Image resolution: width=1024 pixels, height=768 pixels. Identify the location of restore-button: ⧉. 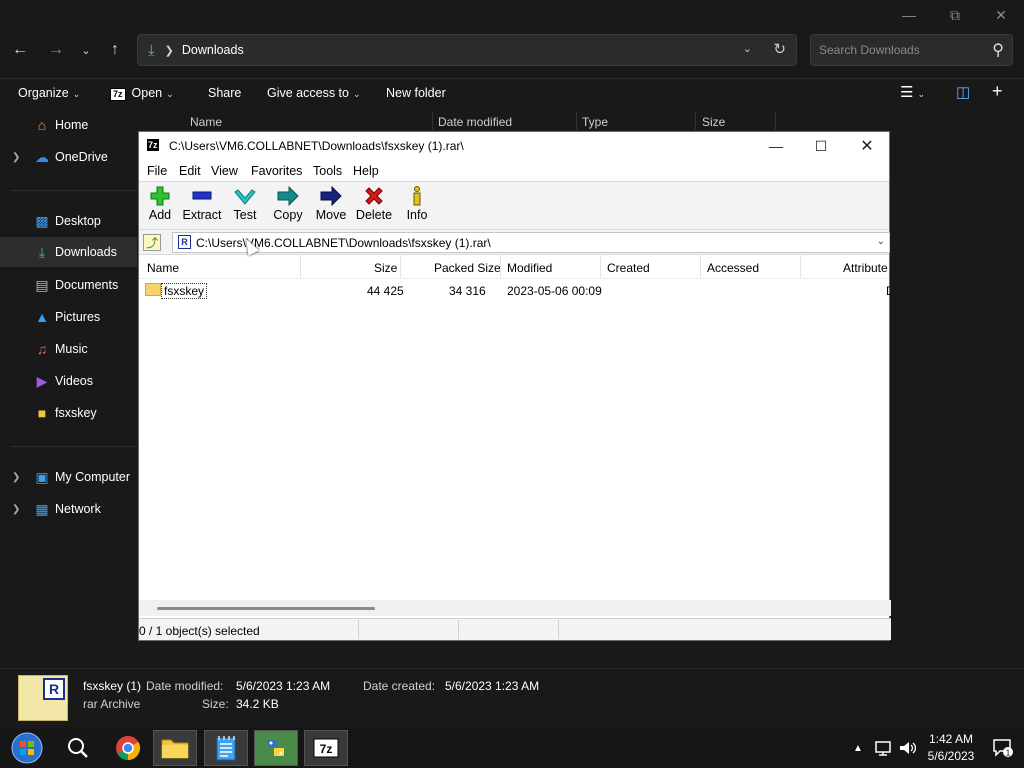
(955, 15).